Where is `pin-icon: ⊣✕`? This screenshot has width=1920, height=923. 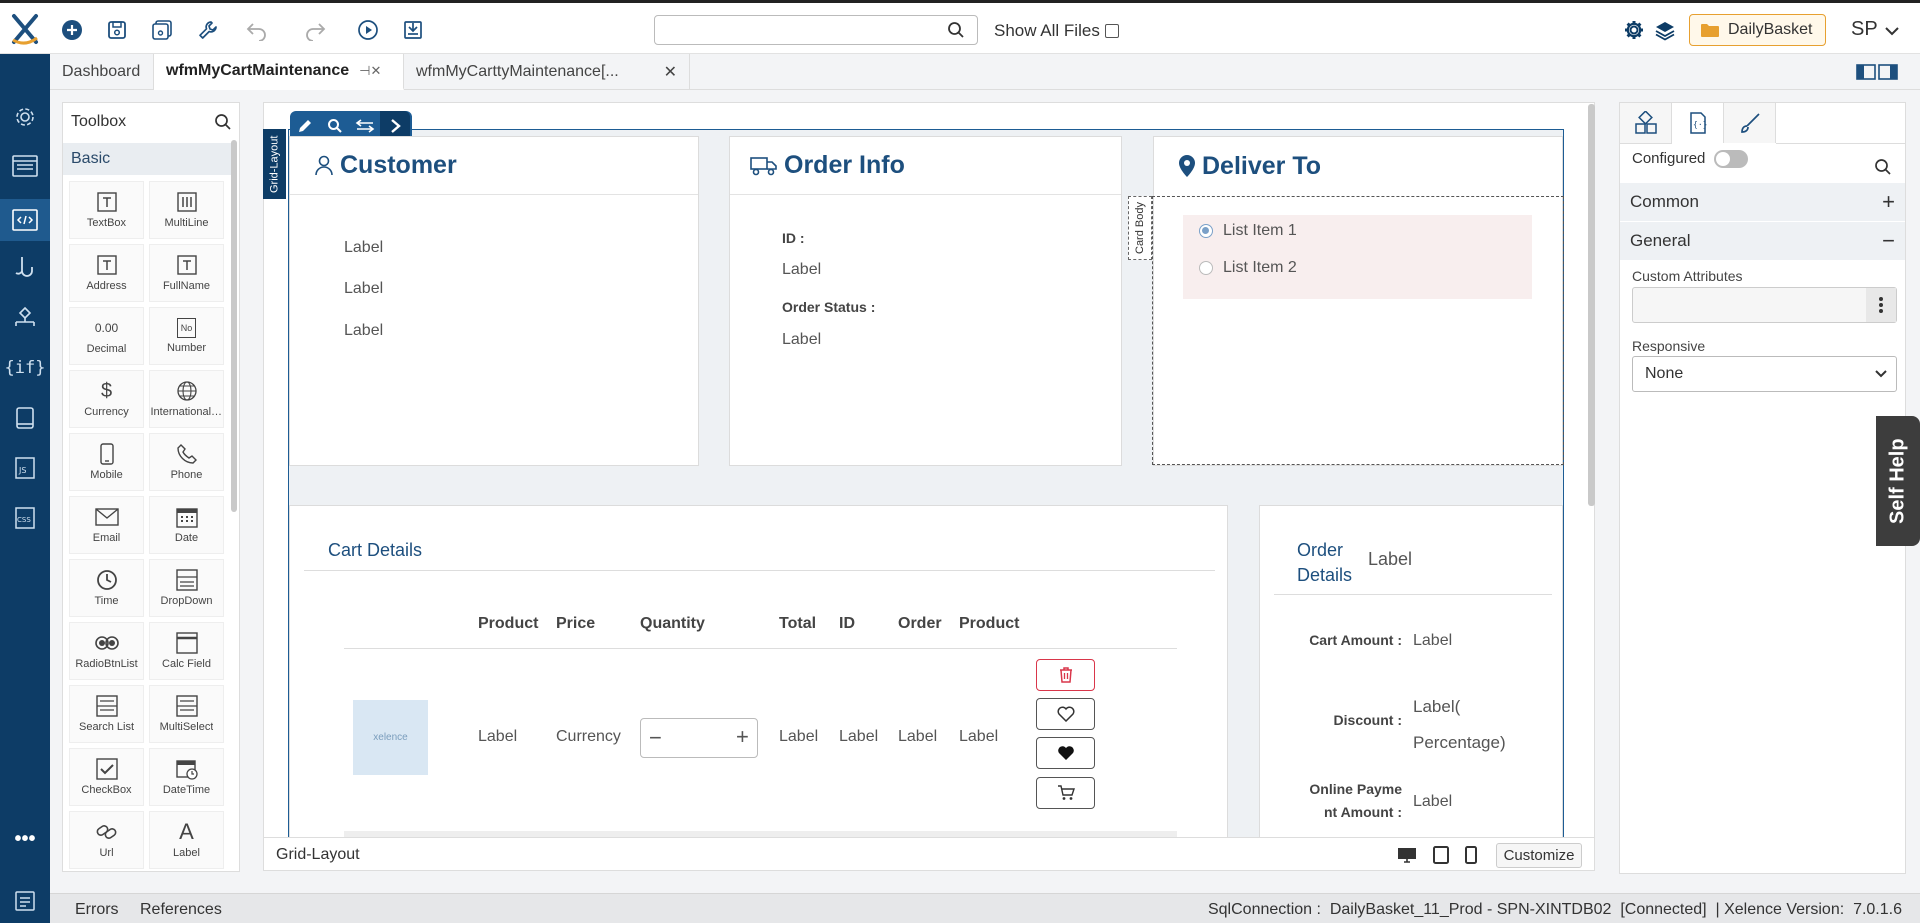
pin-icon: ⊣✕ is located at coordinates (370, 71).